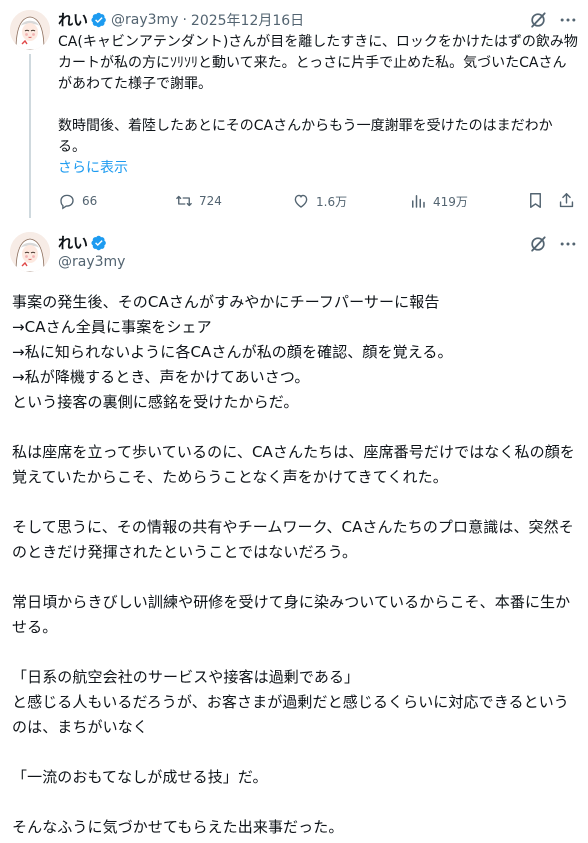 The image size is (588, 843). I want to click on reply-icon, so click(67, 202).